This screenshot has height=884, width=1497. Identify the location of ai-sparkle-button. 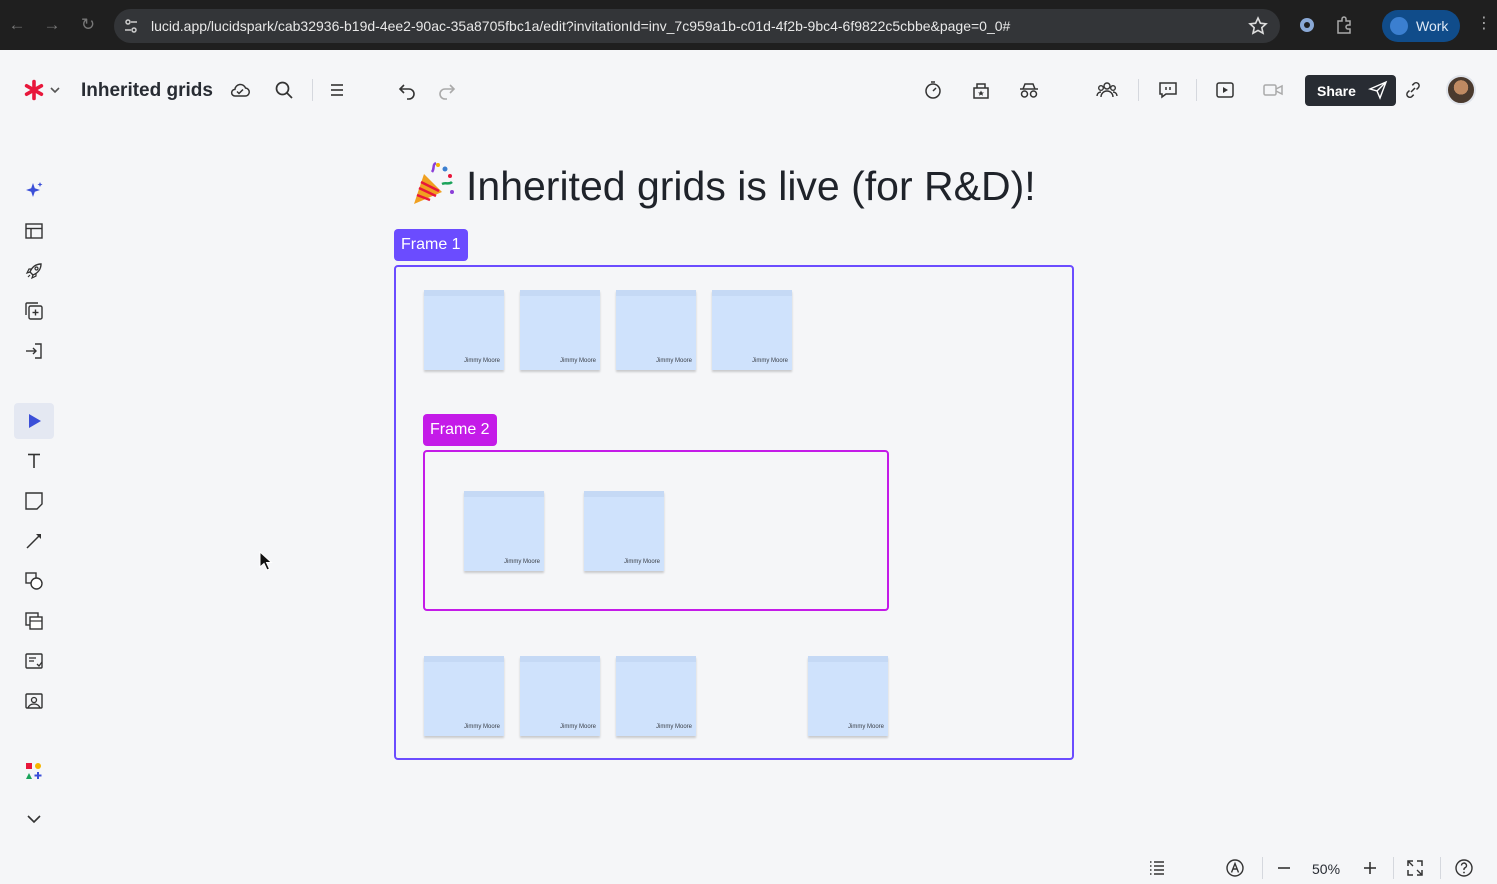
(34, 191).